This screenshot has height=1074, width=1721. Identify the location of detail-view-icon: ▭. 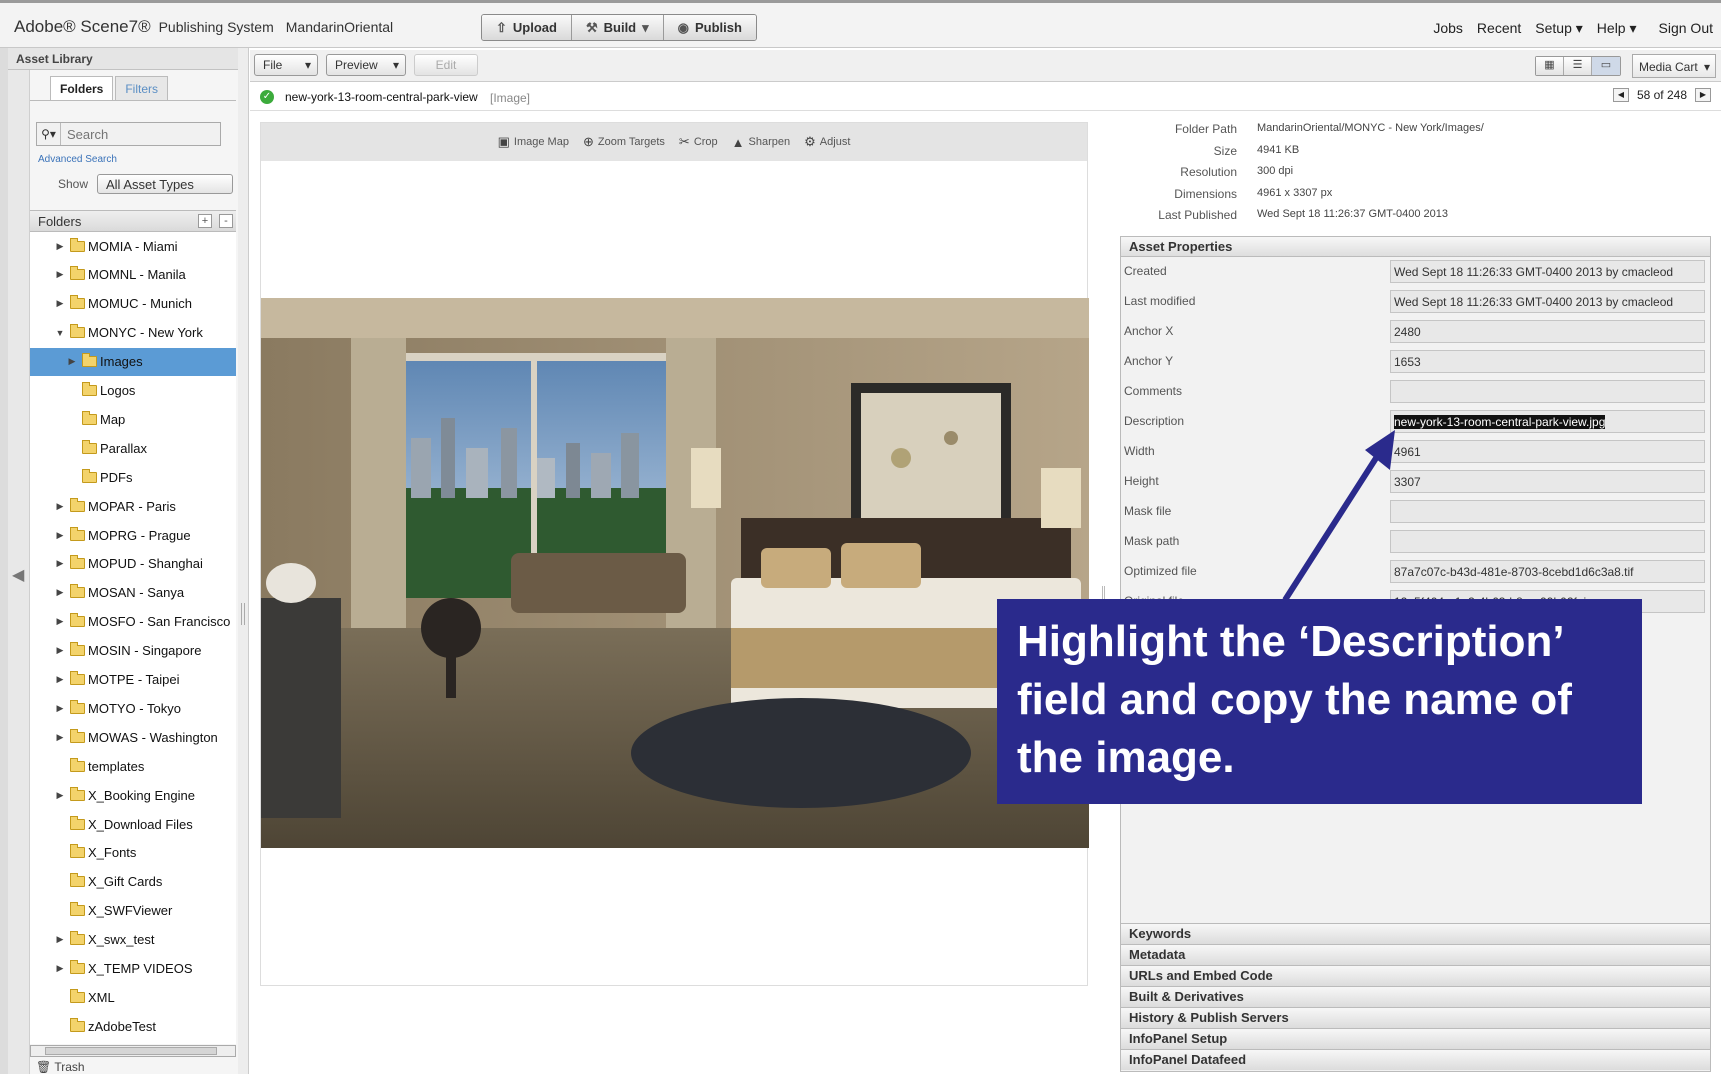
(1606, 66).